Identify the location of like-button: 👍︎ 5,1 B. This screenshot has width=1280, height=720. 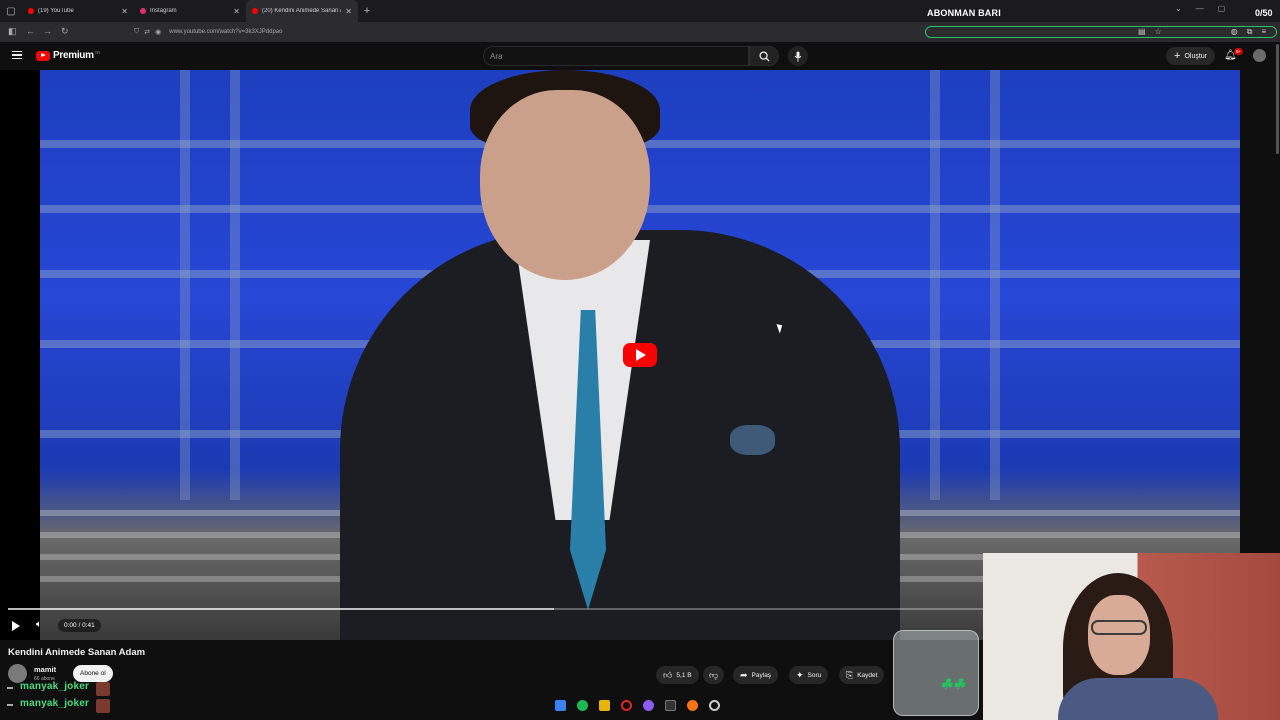
(677, 675).